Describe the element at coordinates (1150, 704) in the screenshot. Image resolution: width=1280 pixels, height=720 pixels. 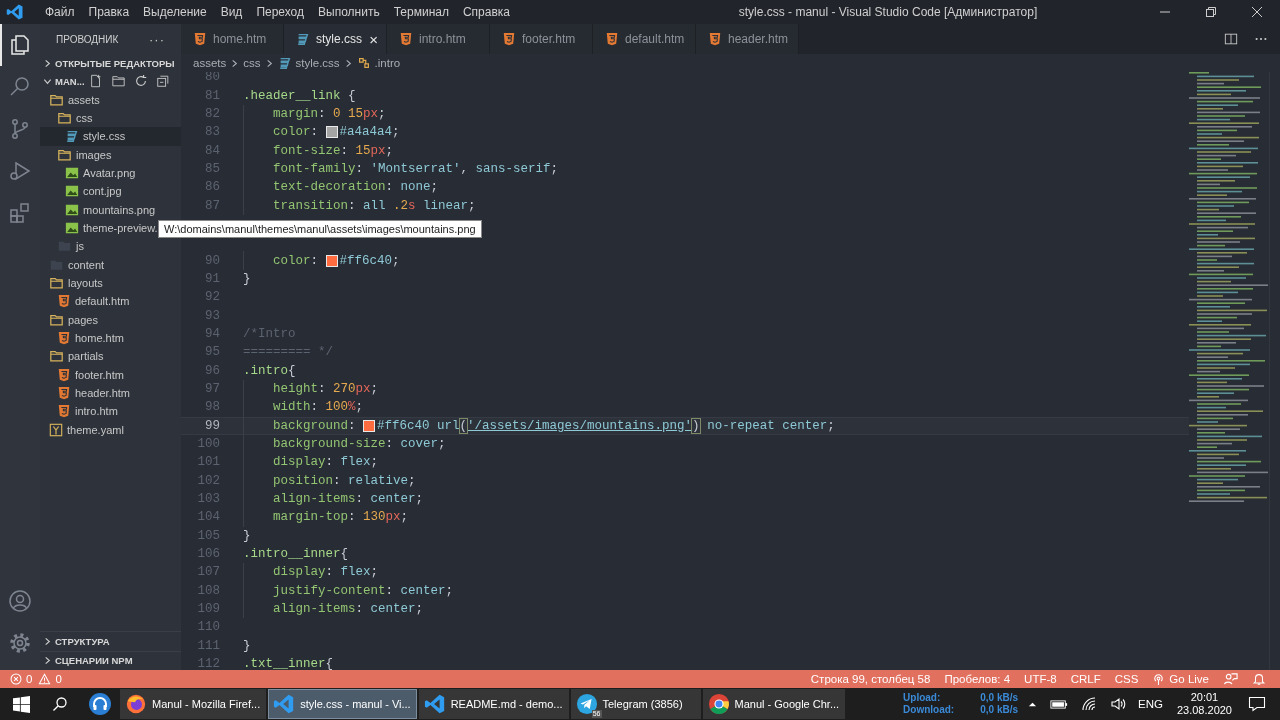
I see `language-indicator: ENG` at that location.